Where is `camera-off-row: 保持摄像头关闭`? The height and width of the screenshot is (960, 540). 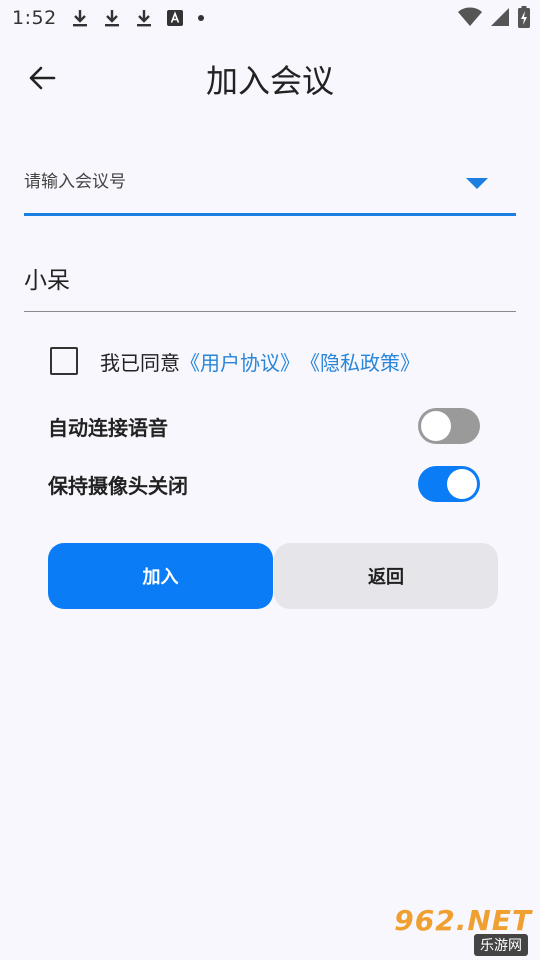 camera-off-row: 保持摄像头关闭 is located at coordinates (264, 484).